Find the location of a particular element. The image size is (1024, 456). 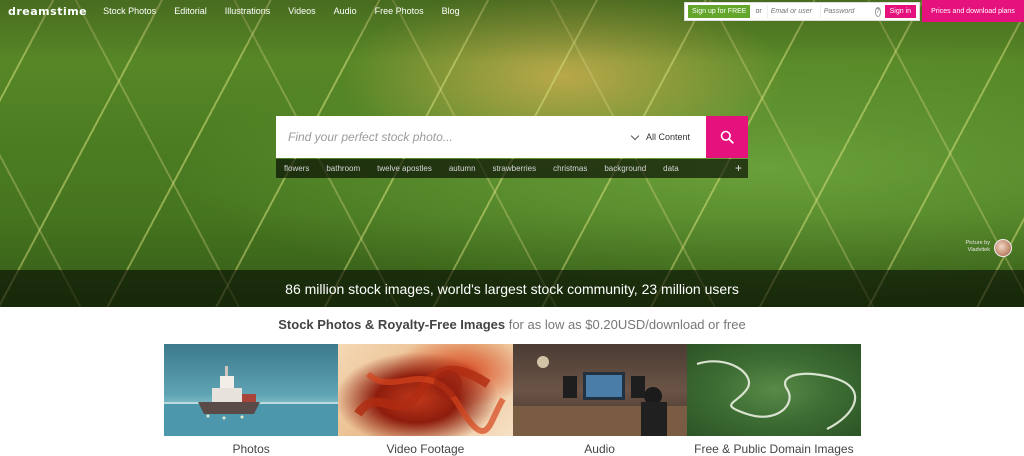

content-type-label: All Content is located at coordinates (667, 137).